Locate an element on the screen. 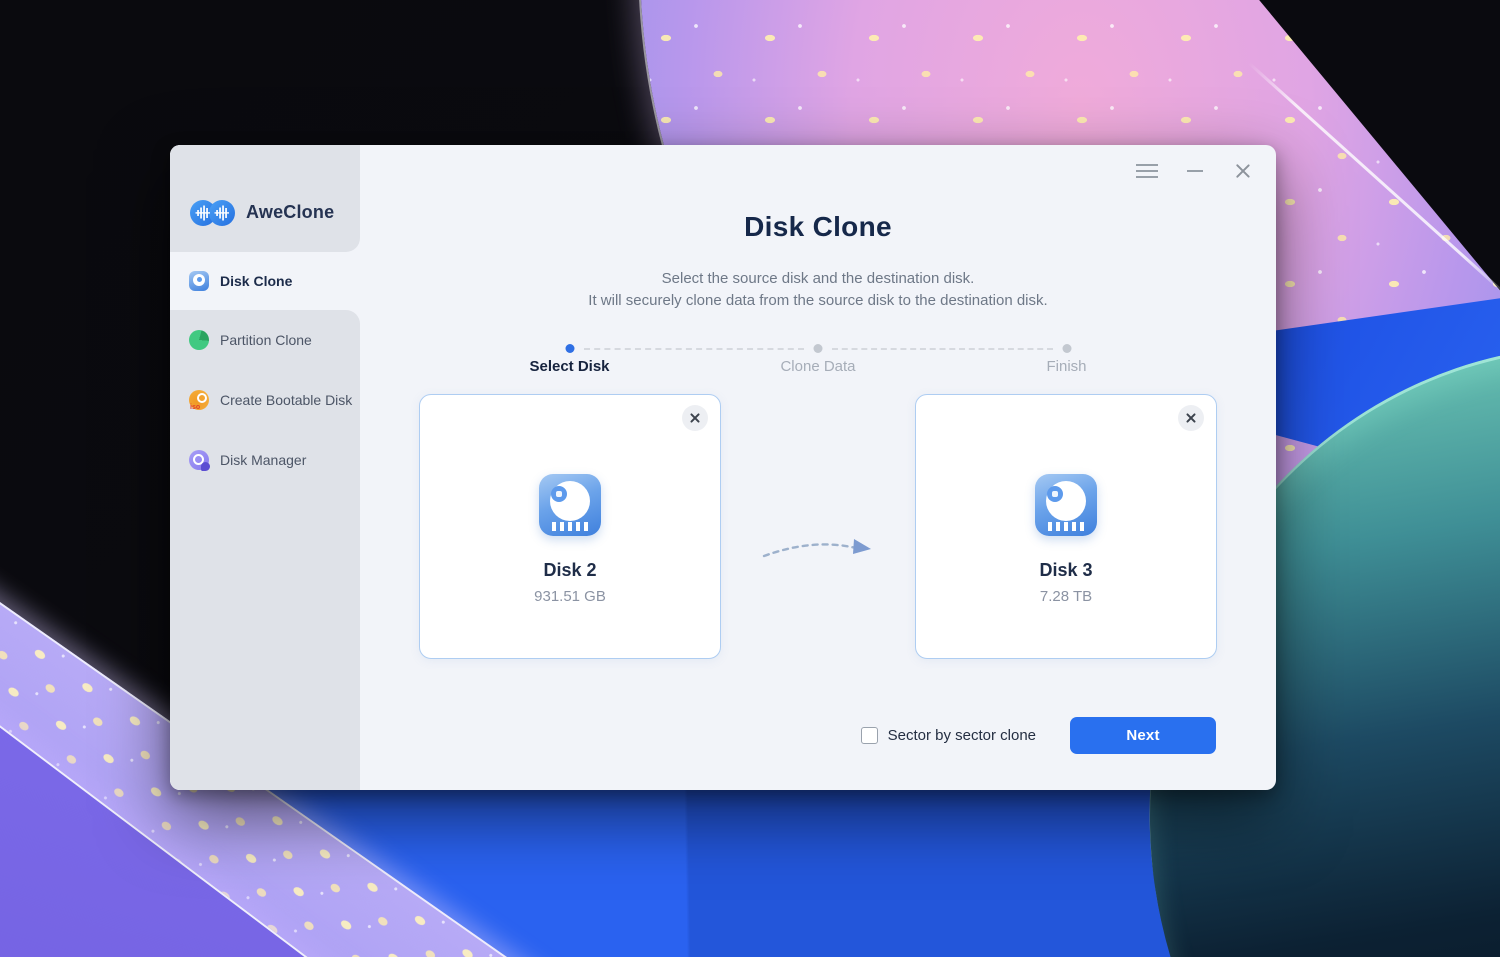  sector-by-sector-option: Sector by sector clone is located at coordinates (948, 735).